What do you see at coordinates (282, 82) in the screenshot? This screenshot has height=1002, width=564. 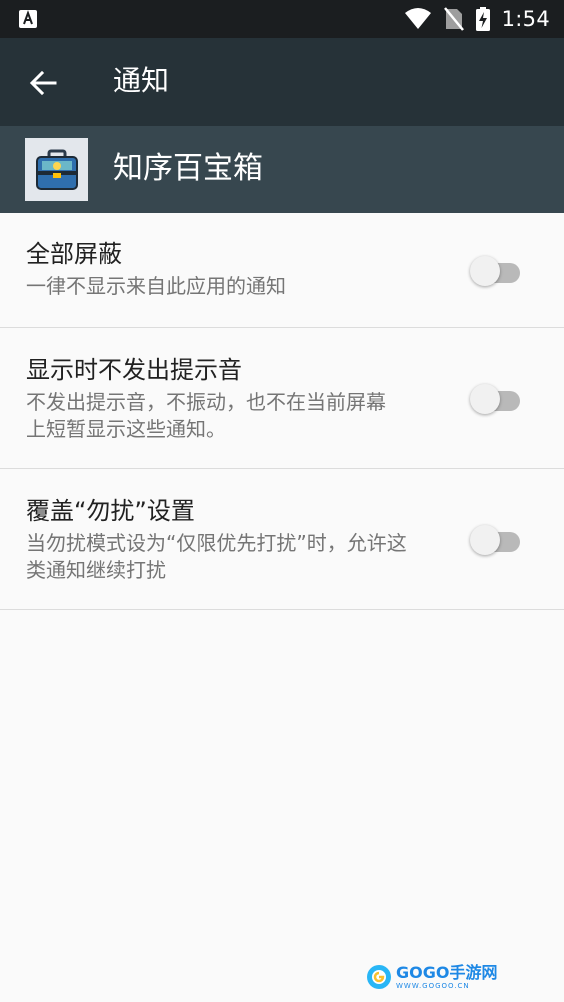 I see `toolbar: 通知` at bounding box center [282, 82].